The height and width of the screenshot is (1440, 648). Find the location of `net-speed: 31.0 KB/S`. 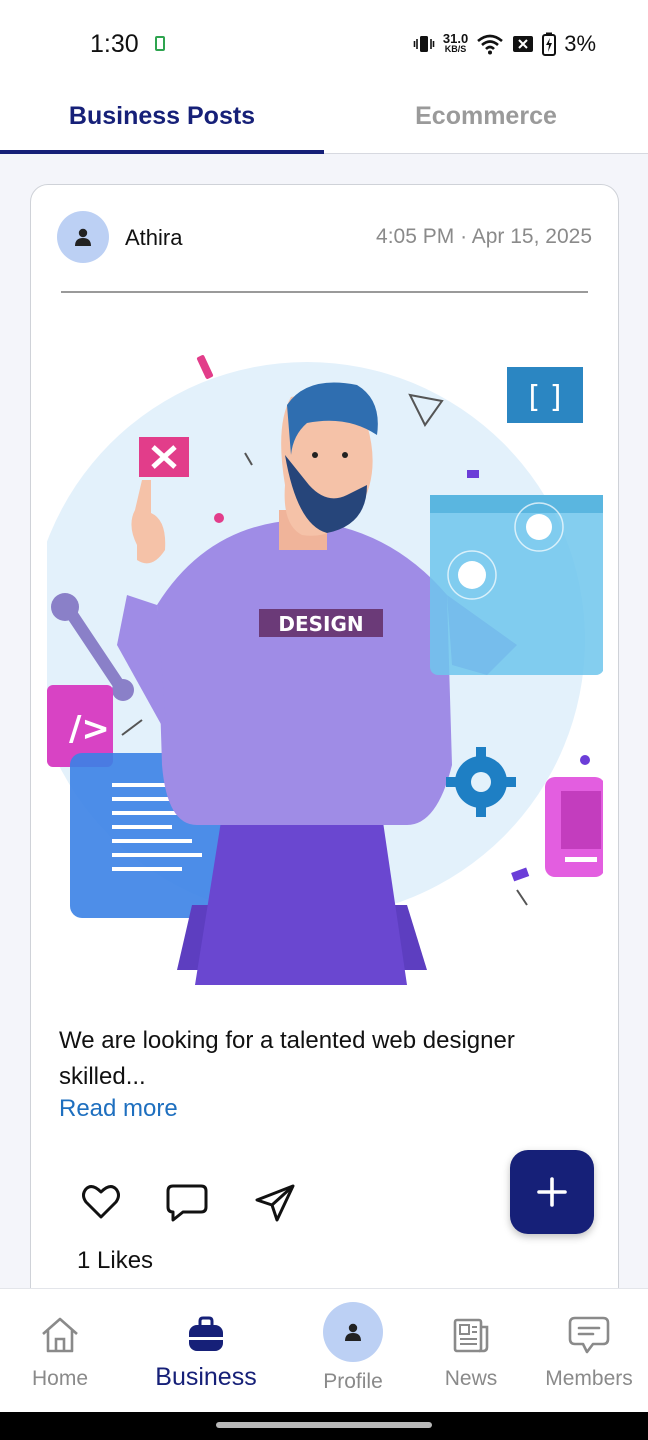

net-speed: 31.0 KB/S is located at coordinates (455, 42).